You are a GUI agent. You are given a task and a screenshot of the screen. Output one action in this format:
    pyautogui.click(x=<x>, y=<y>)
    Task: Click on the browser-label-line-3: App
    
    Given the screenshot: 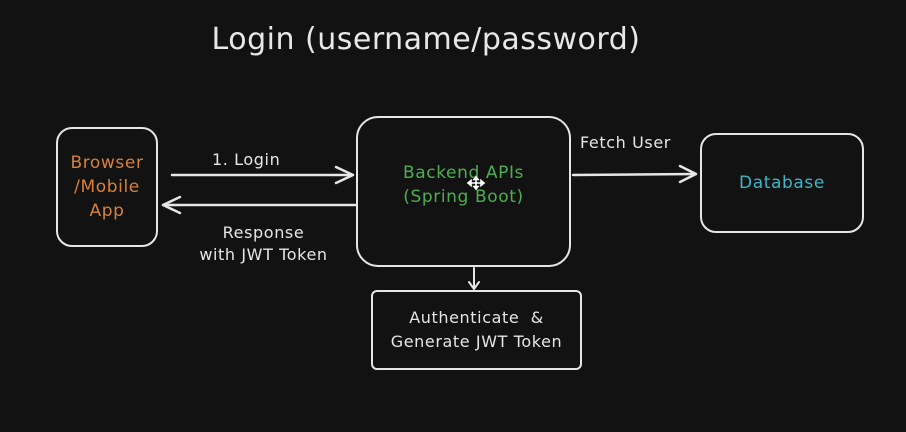 What is the action you would take?
    pyautogui.click(x=107, y=211)
    